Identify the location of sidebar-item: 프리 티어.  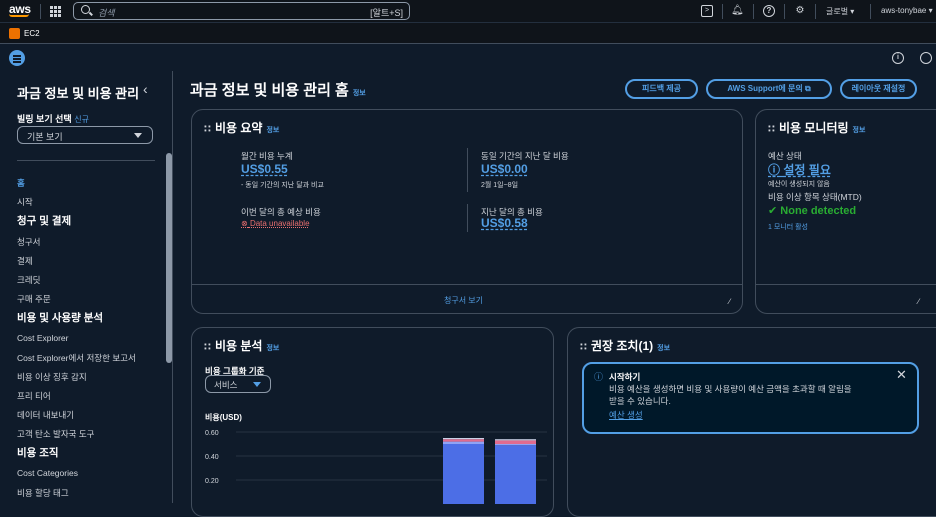
(34, 396).